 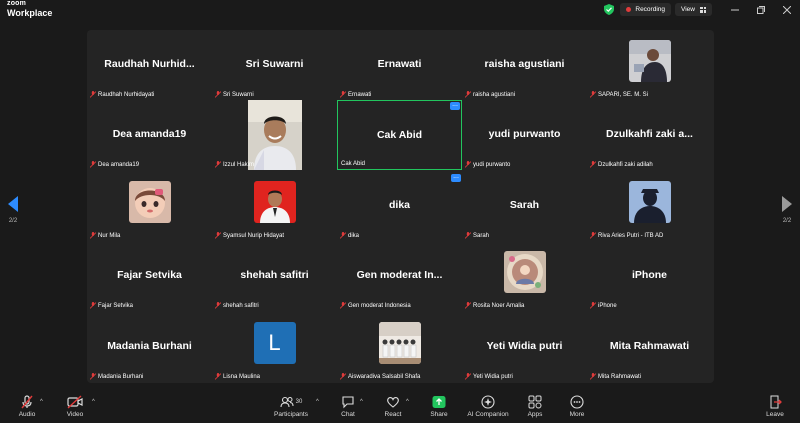 What do you see at coordinates (274, 276) in the screenshot?
I see `participant-tile: shehah safitri shehah safitri` at bounding box center [274, 276].